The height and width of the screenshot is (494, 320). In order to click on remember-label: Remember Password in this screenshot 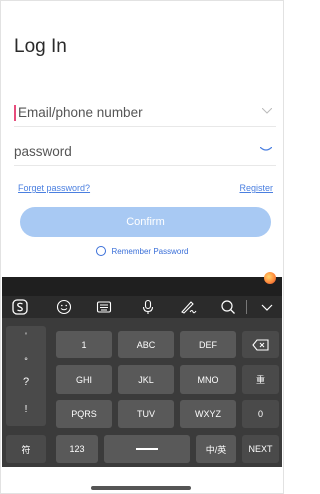, I will do `click(150, 251)`.